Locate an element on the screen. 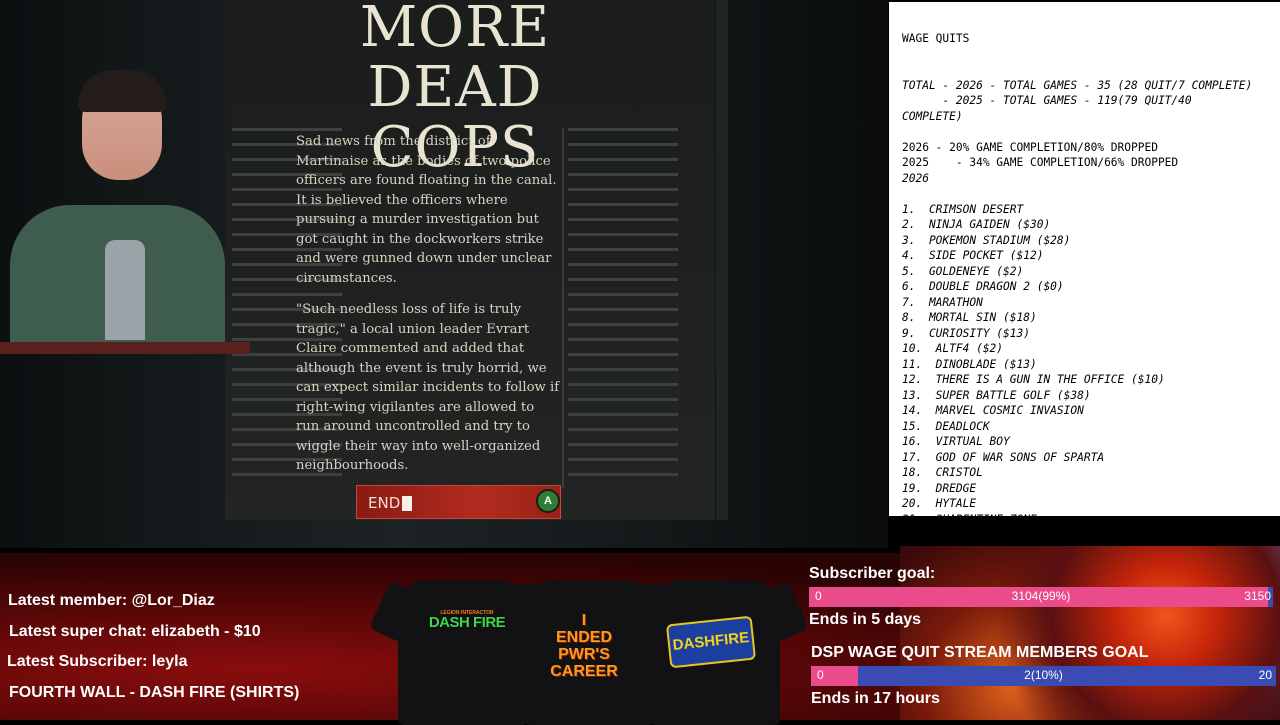  shirt2-text: I ENDED PWR'S CAREER is located at coordinates (584, 646).